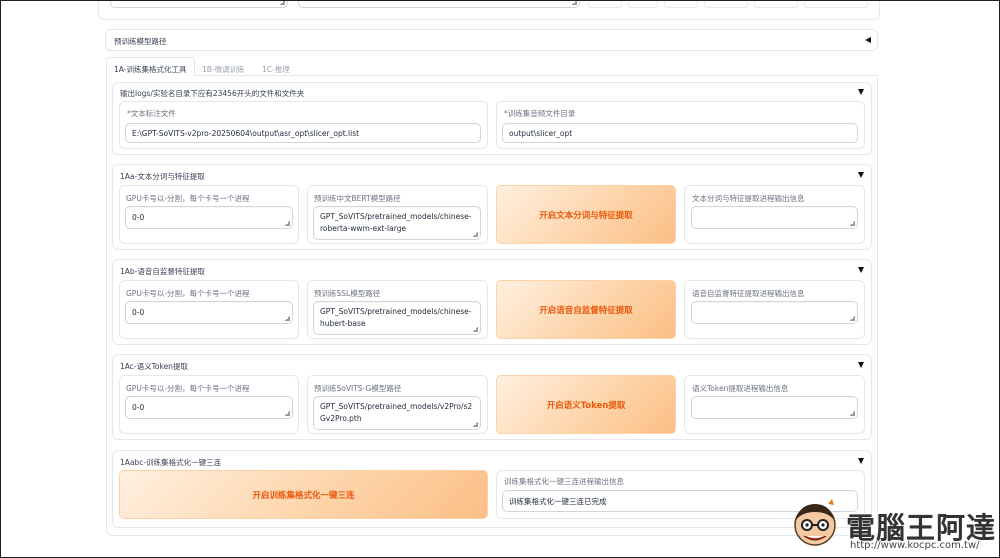 The image size is (1000, 558). Describe the element at coordinates (276, 69) in the screenshot. I see `tab-1c-inference: 1C-推理` at that location.